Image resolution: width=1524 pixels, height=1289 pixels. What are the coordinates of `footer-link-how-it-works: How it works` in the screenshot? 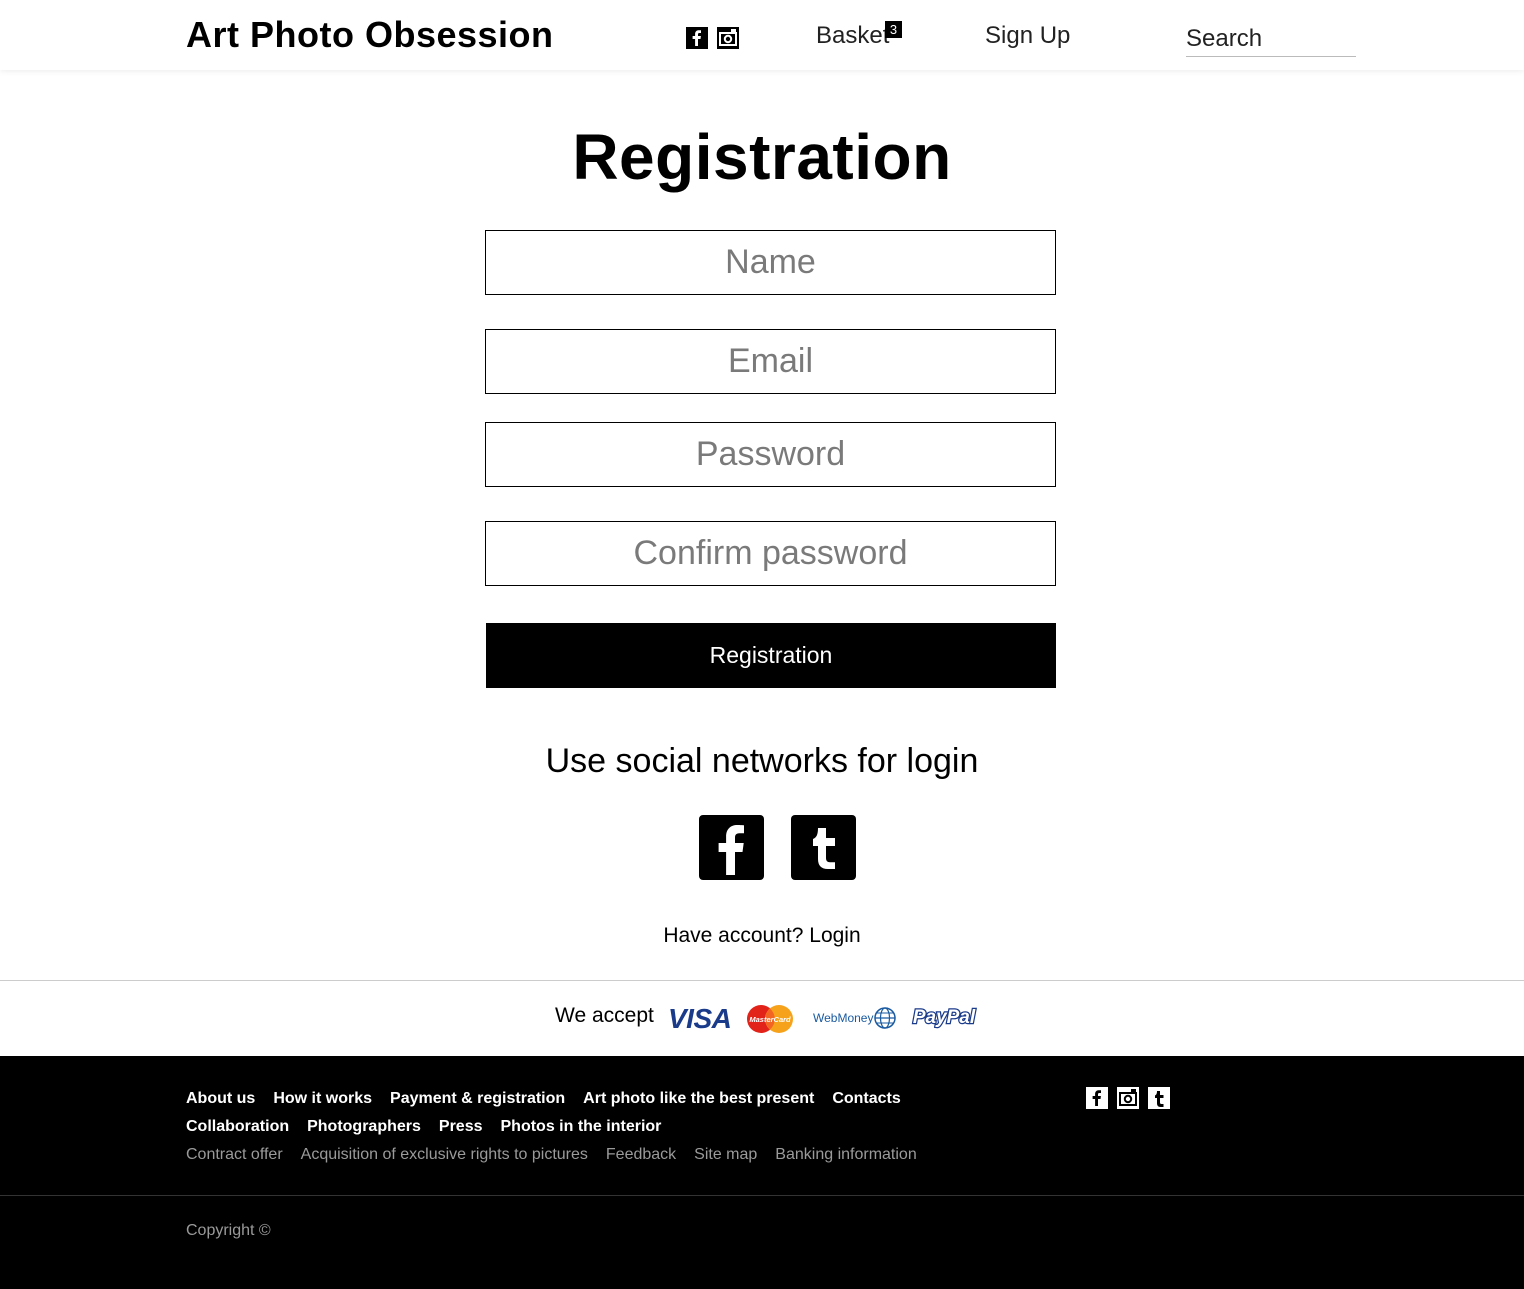 It's located at (322, 1098).